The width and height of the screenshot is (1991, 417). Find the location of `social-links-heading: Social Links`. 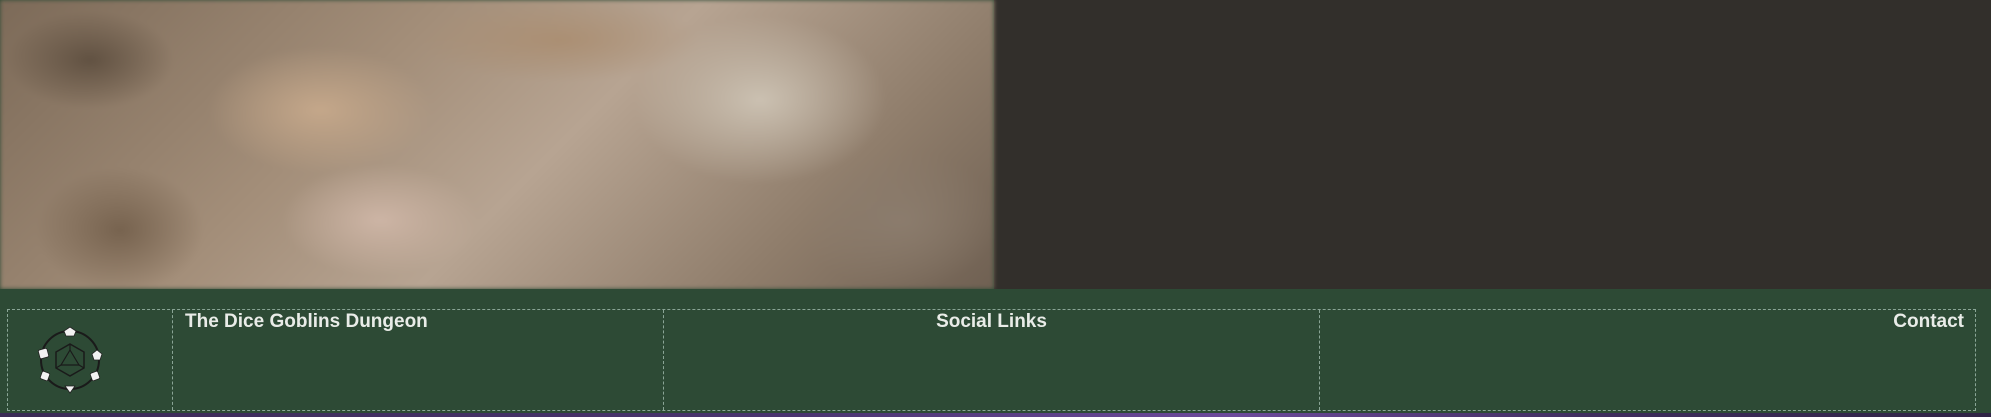

social-links-heading: Social Links is located at coordinates (991, 321).